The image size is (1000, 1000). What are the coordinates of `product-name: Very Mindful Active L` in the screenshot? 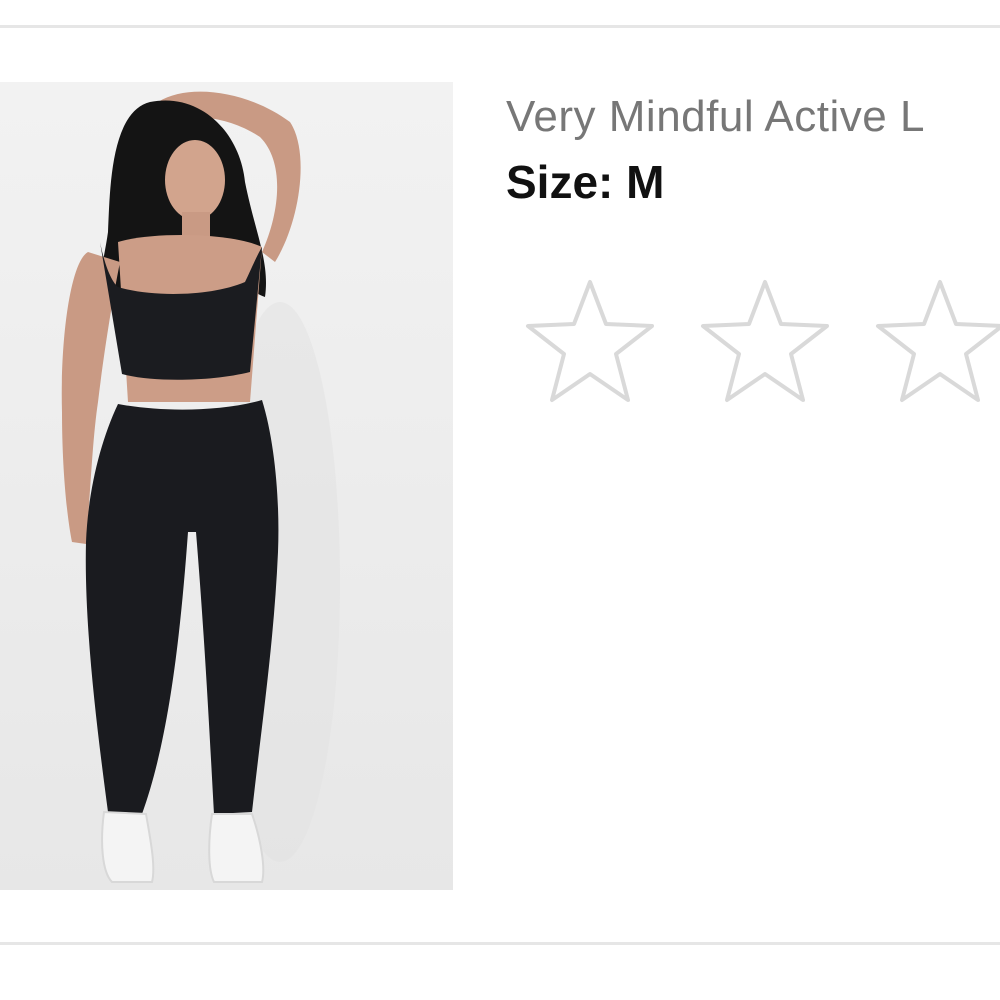 It's located at (753, 117).